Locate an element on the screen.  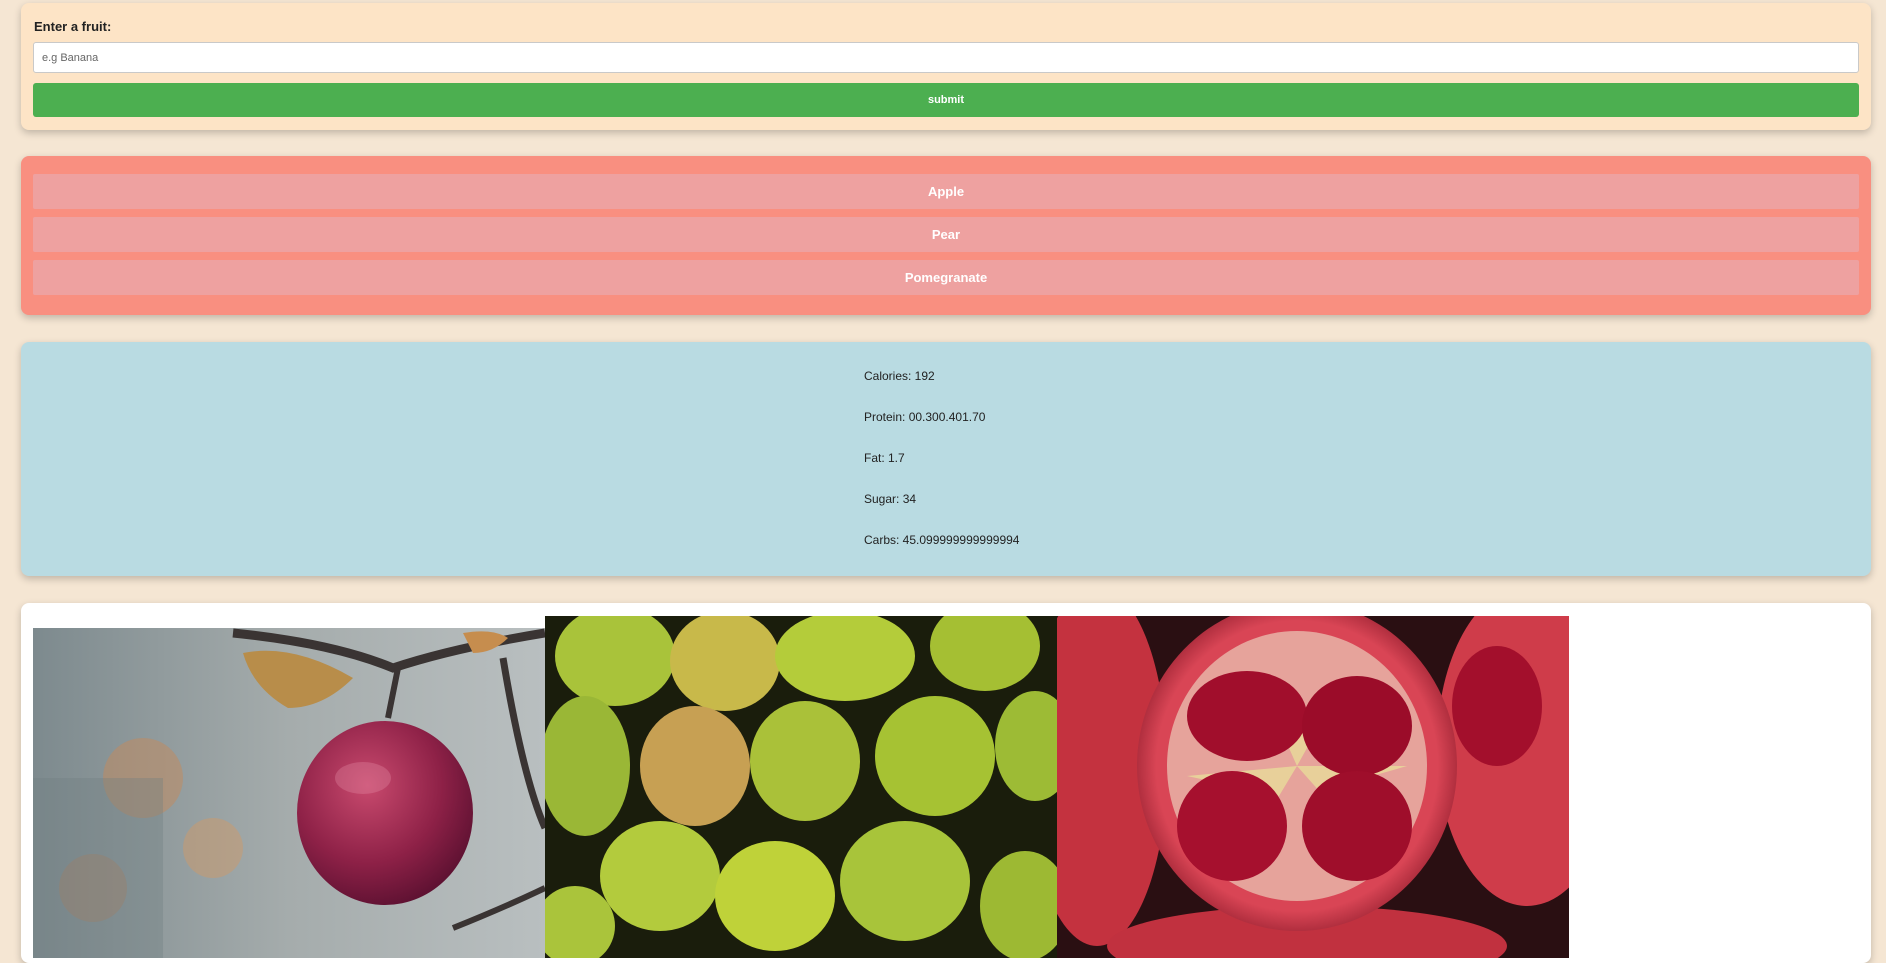
fruit-button-pear: Pear is located at coordinates (946, 234).